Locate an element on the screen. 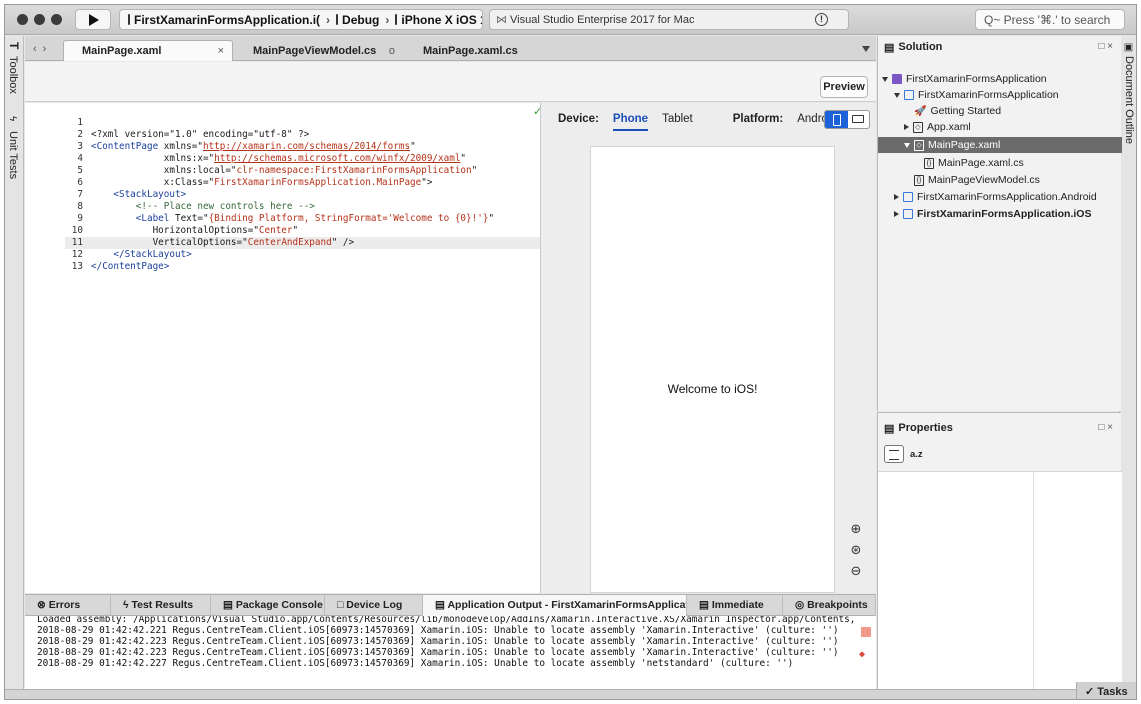  unsaved-dot-icon: o is located at coordinates (392, 51).